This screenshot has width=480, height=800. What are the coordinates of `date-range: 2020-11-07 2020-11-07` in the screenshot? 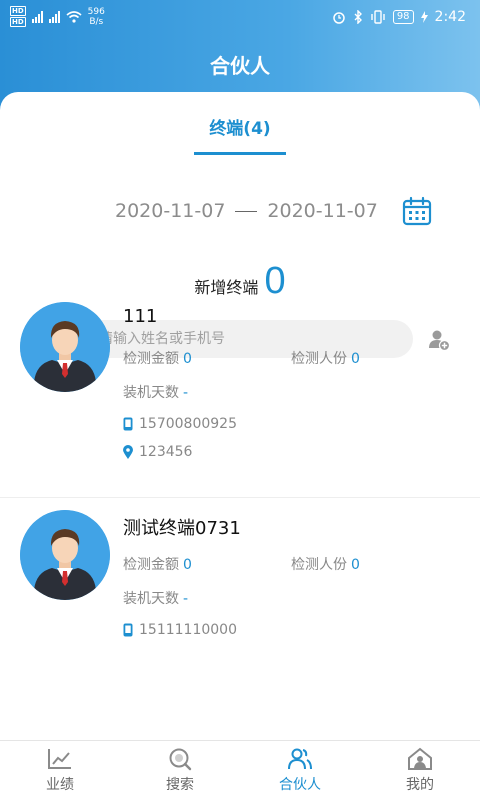 It's located at (246, 211).